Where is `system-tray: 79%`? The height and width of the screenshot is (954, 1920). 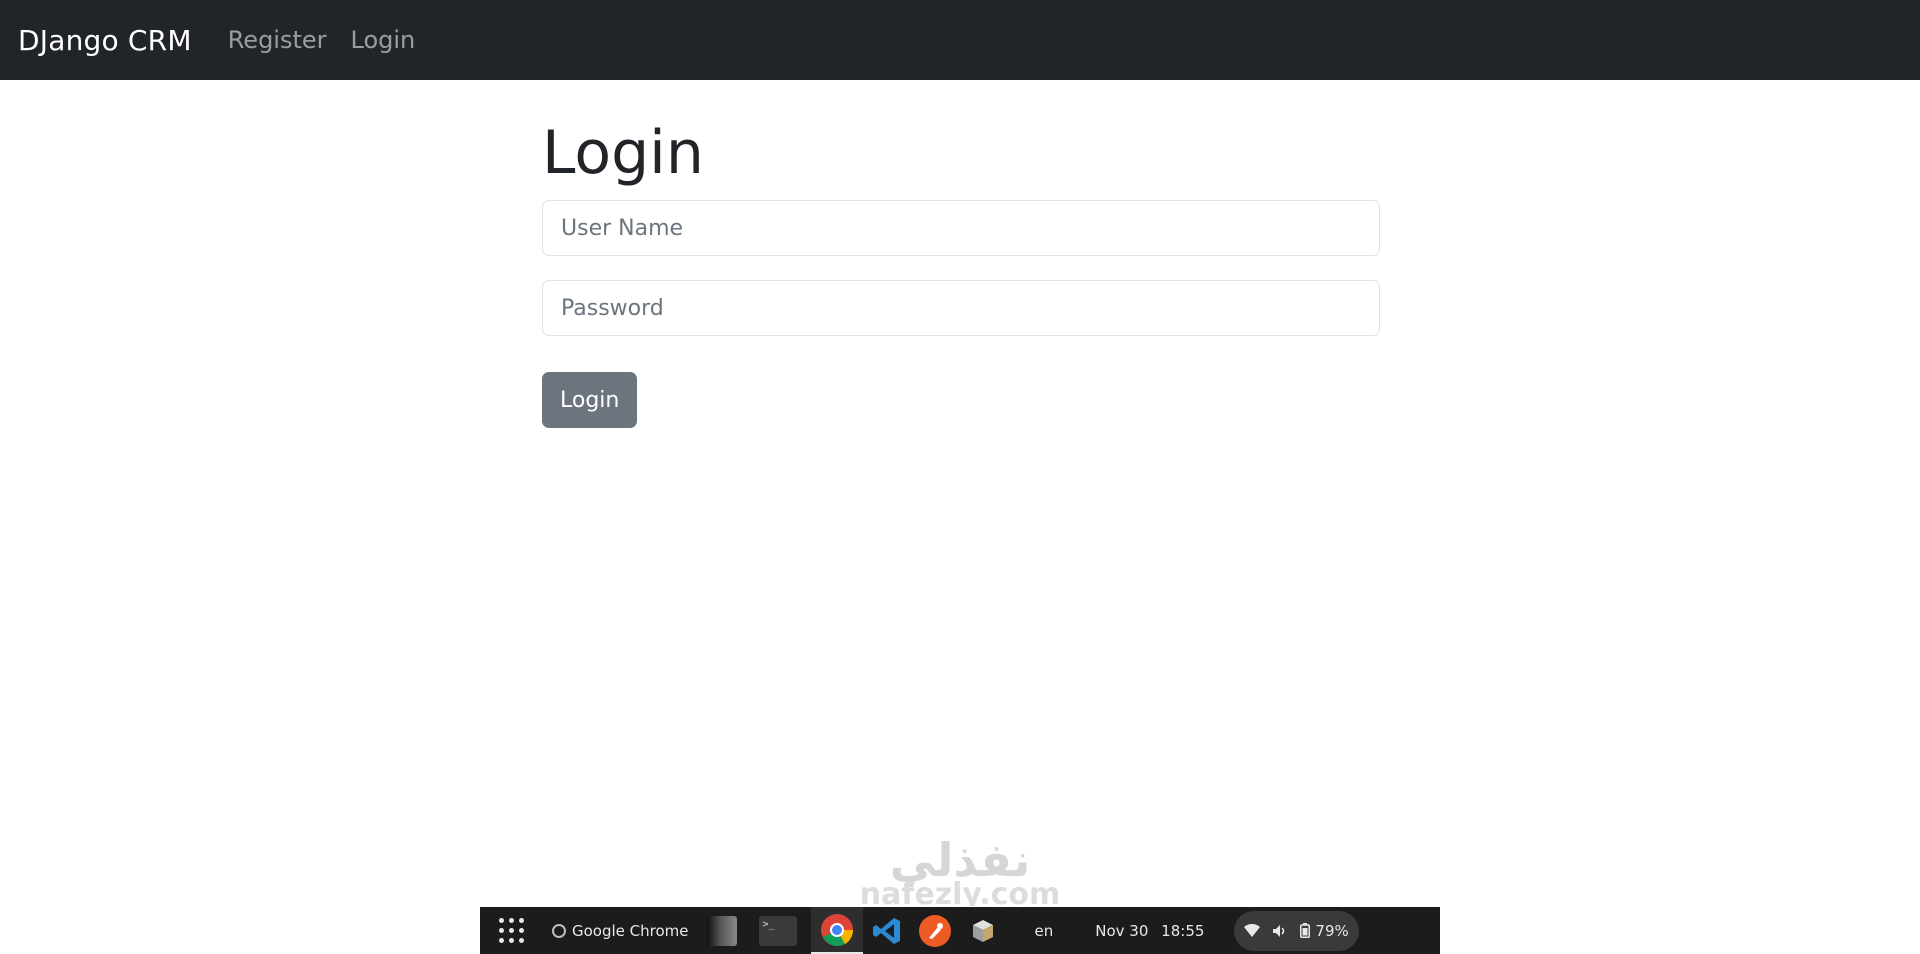 system-tray: 79% is located at coordinates (1296, 930).